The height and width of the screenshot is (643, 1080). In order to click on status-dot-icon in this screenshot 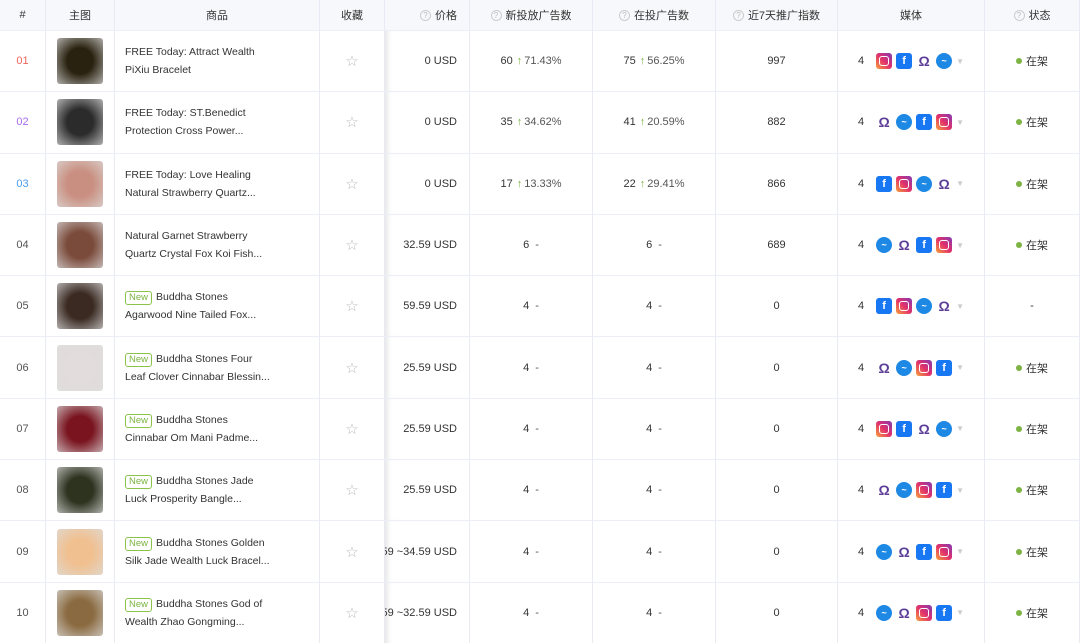, I will do `click(1019, 490)`.